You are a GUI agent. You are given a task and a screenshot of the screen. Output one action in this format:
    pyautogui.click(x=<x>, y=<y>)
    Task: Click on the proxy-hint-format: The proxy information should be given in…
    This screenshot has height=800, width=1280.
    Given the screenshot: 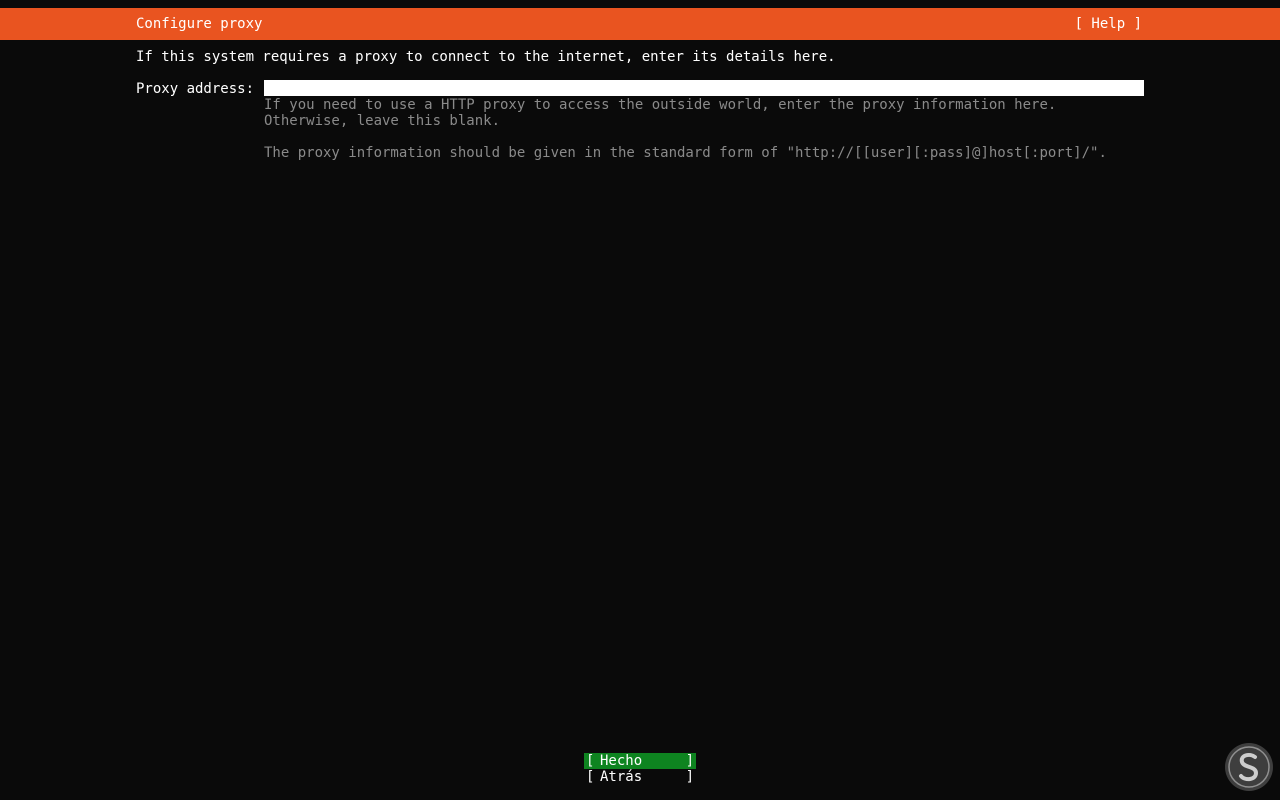 What is the action you would take?
    pyautogui.click(x=685, y=153)
    